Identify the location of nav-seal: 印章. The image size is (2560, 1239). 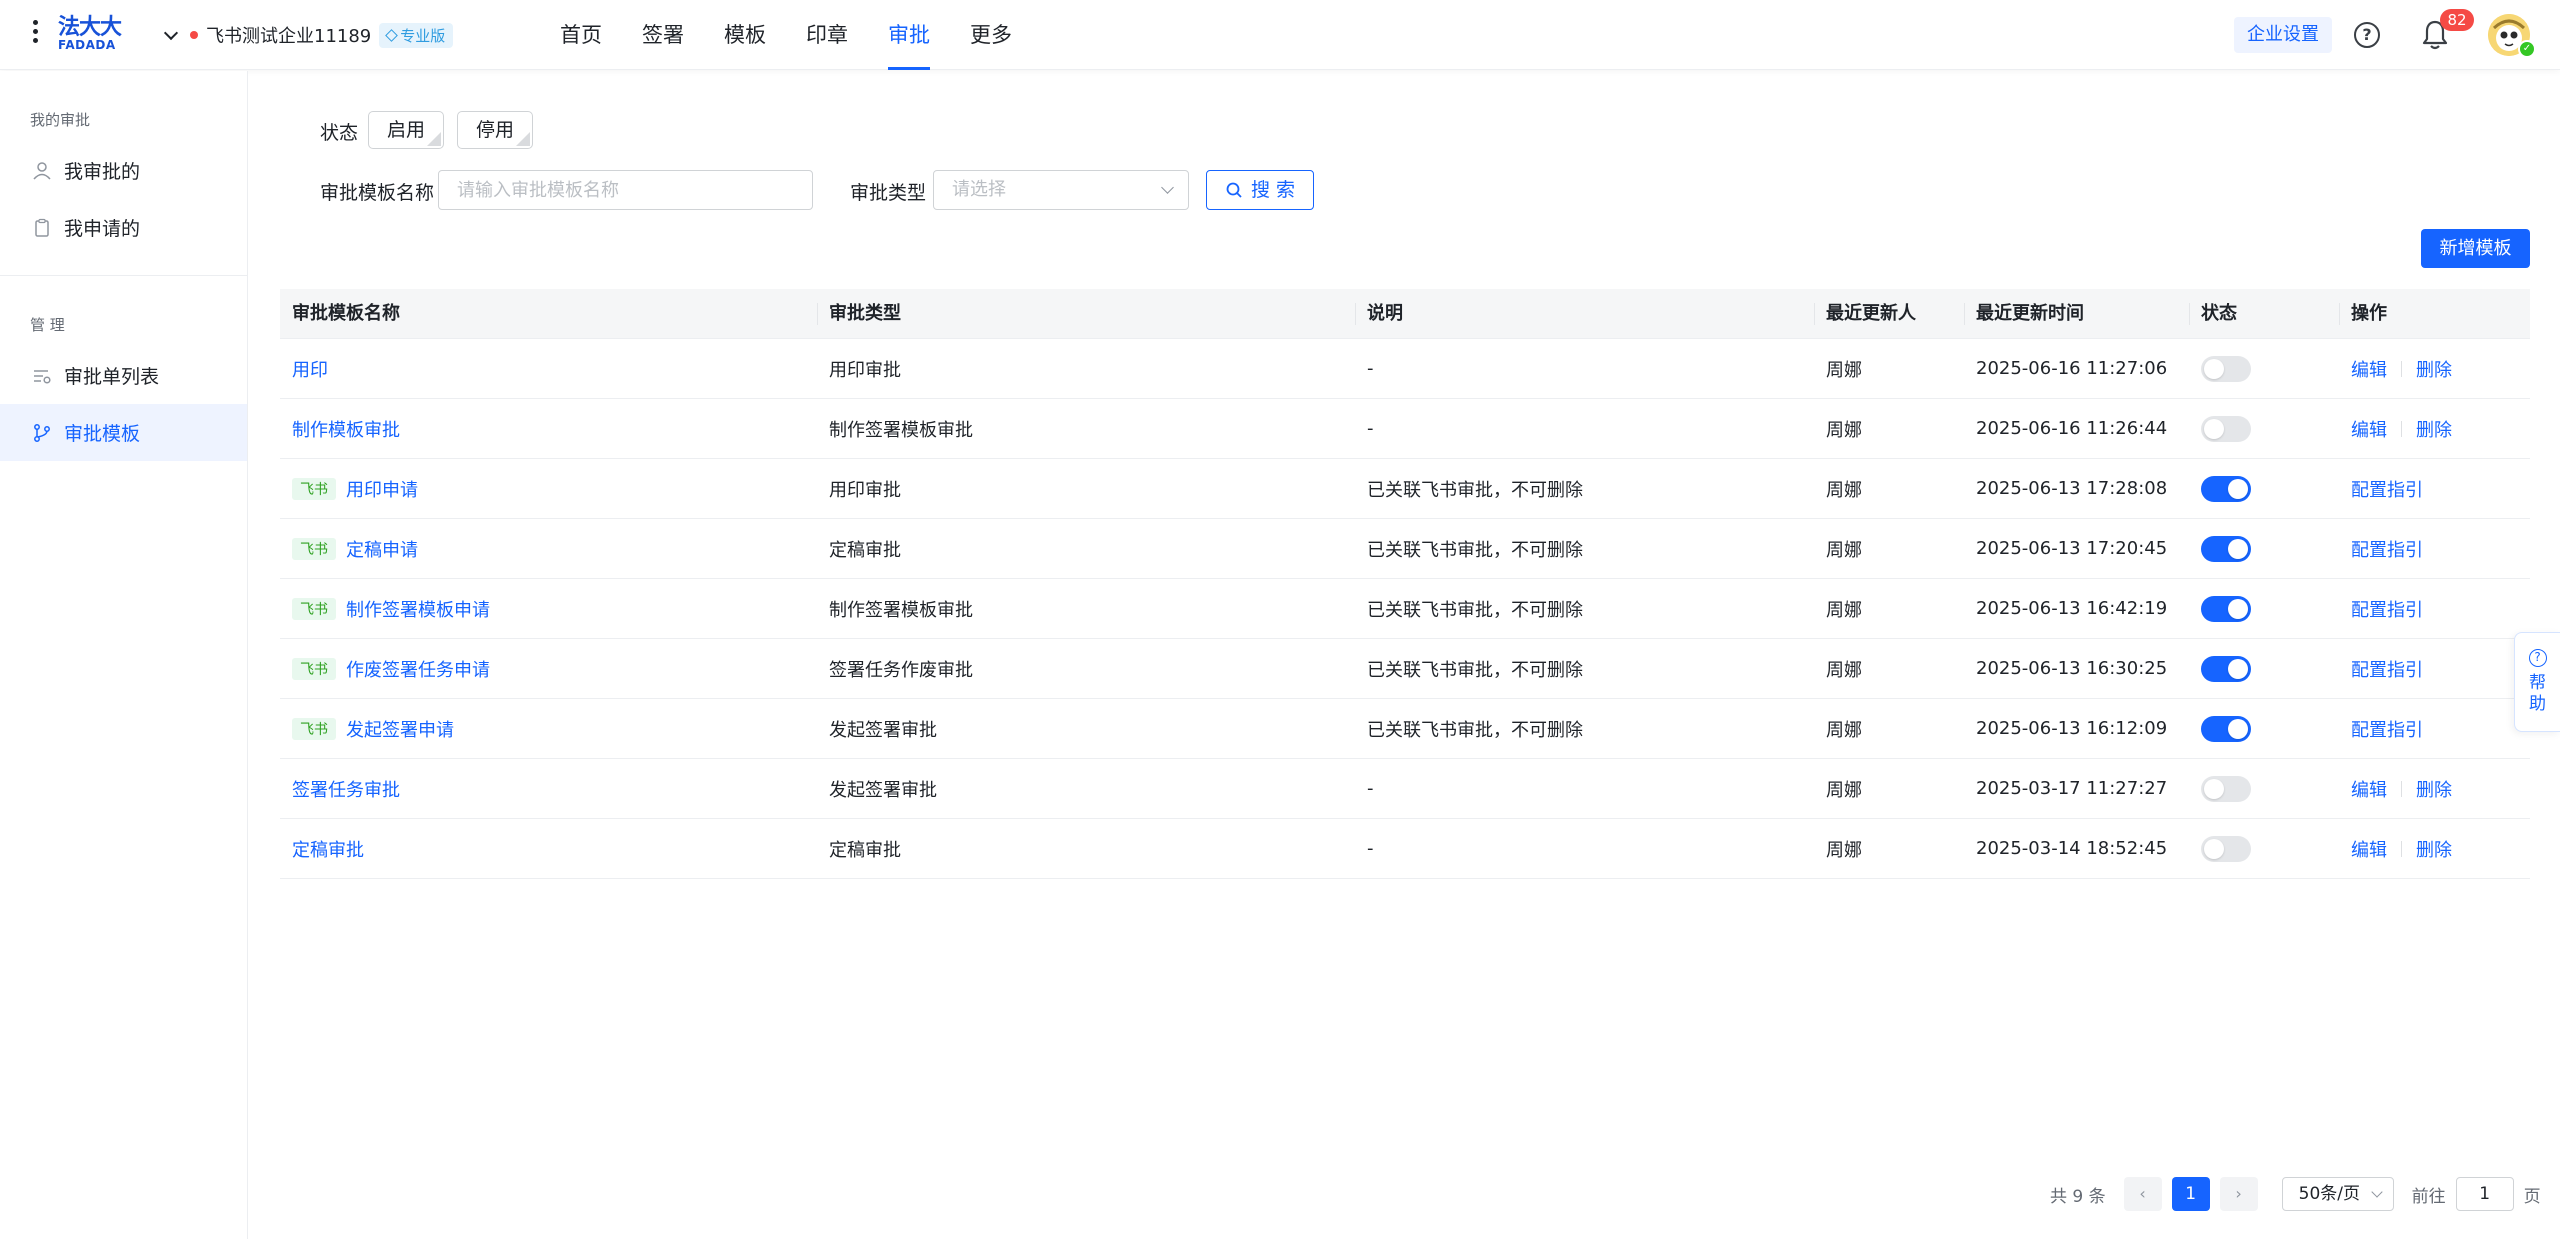
(827, 35).